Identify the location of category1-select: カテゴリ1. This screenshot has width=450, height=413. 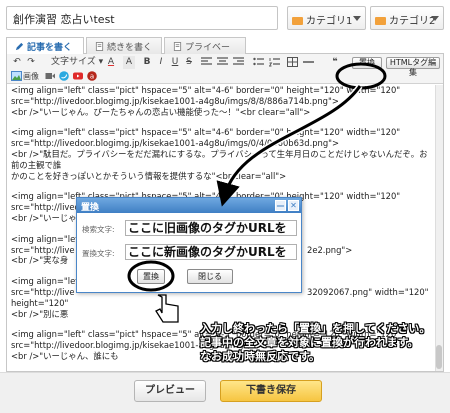
(326, 18).